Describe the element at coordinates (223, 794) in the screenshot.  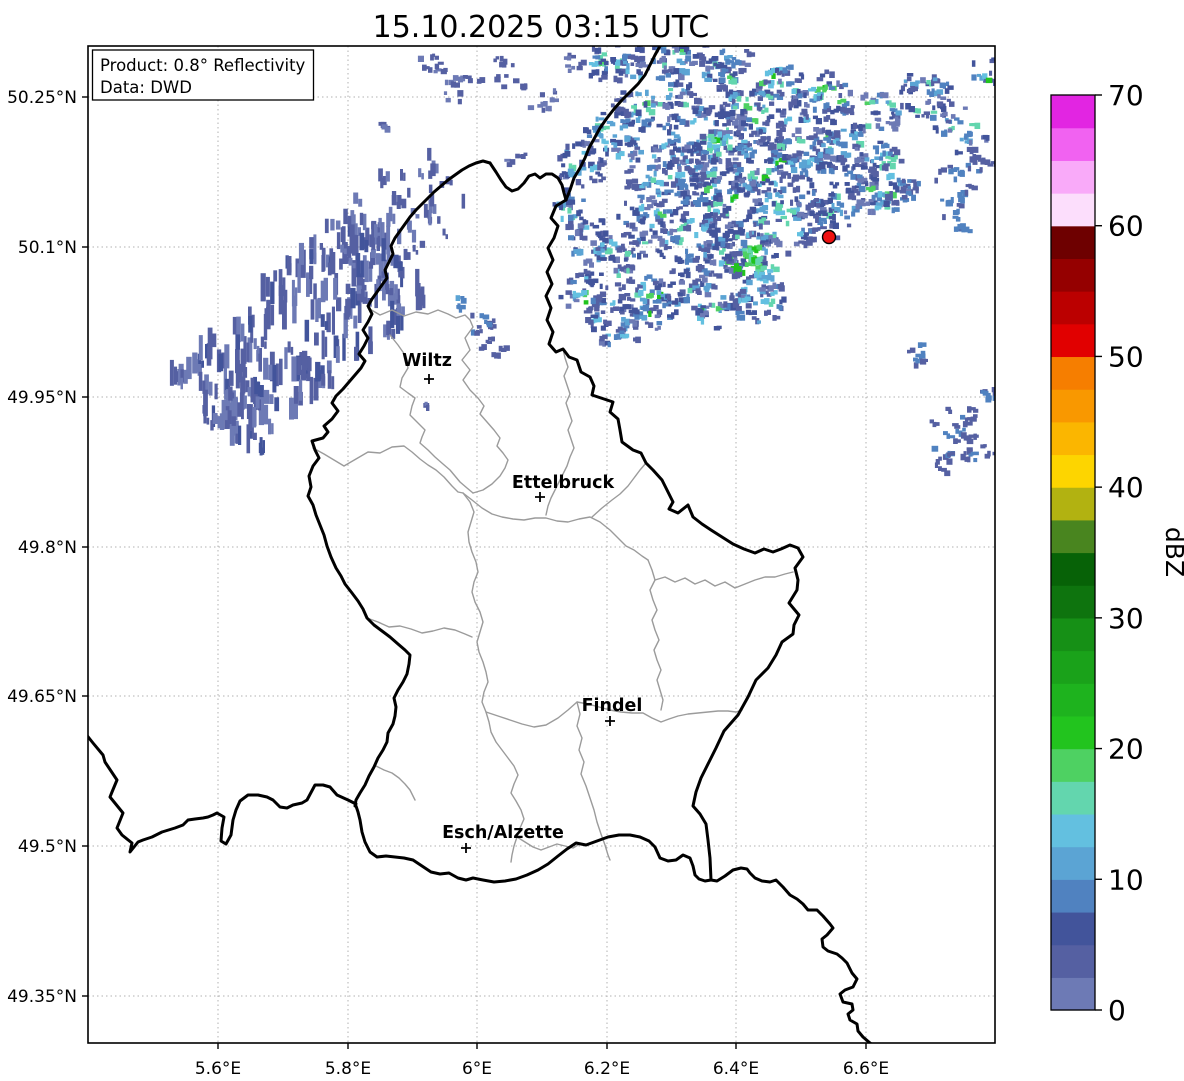
I see `country-border-france-belgium` at that location.